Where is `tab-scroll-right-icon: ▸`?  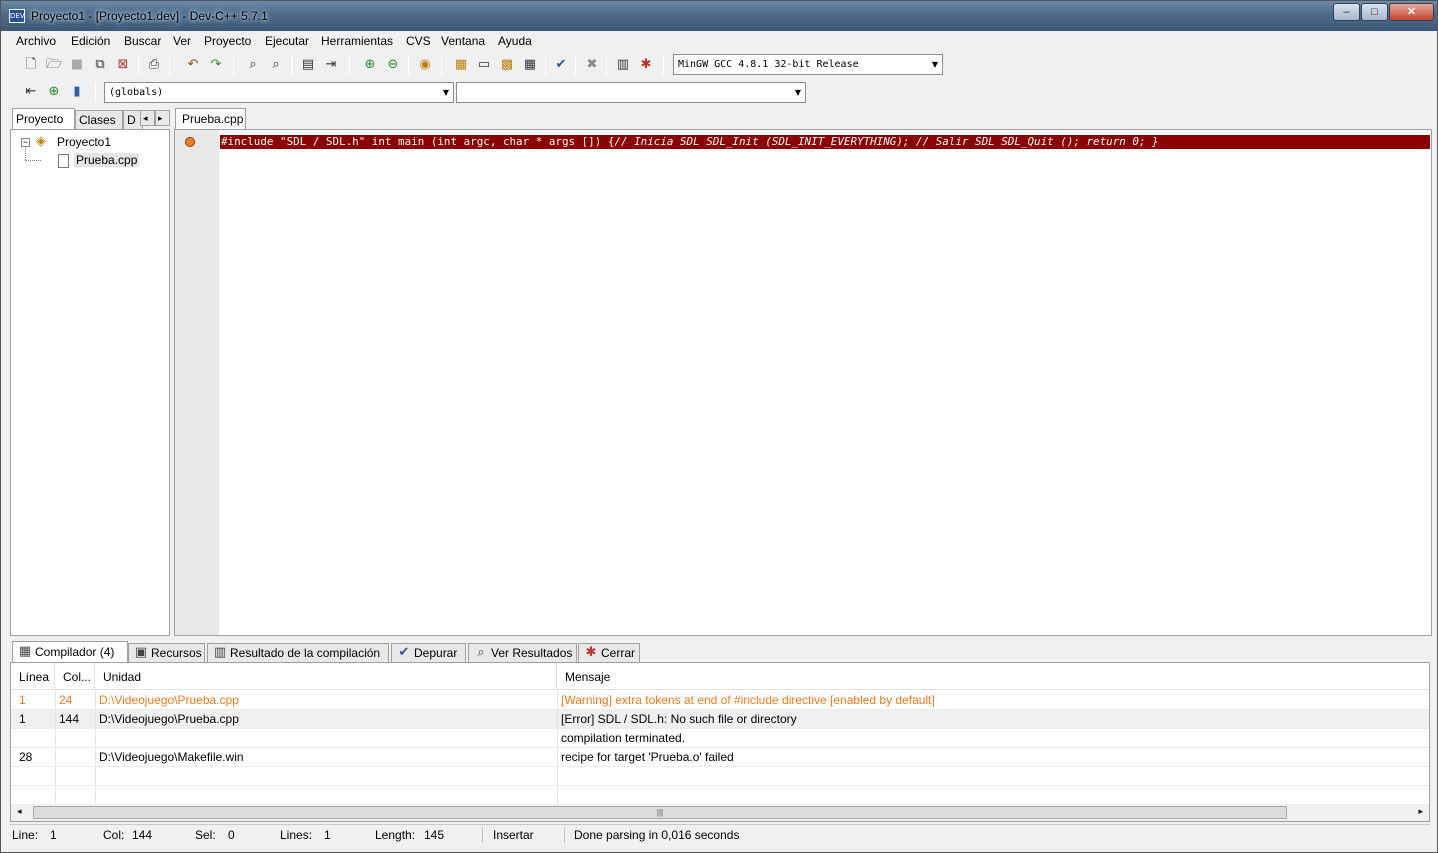 tab-scroll-right-icon: ▸ is located at coordinates (162, 118).